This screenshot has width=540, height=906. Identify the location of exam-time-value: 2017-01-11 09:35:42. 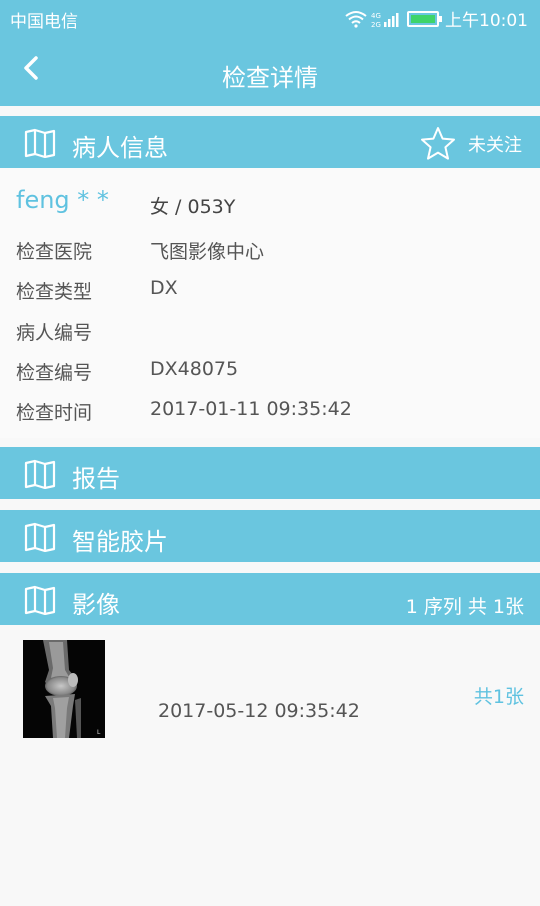
(251, 409).